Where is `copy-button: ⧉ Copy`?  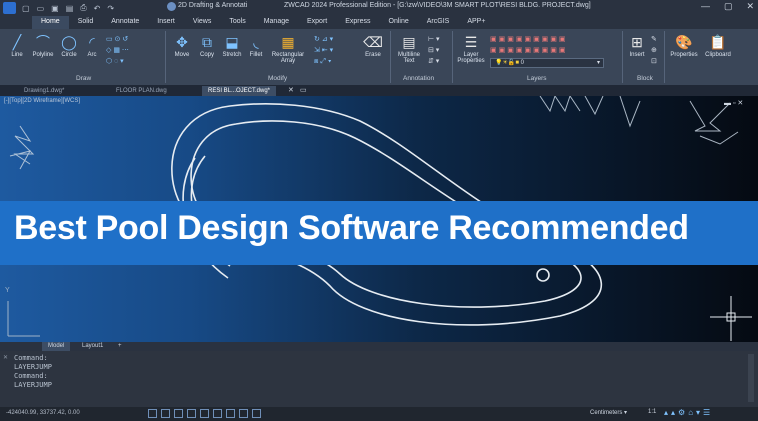
copy-button: ⧉ Copy is located at coordinates (207, 46).